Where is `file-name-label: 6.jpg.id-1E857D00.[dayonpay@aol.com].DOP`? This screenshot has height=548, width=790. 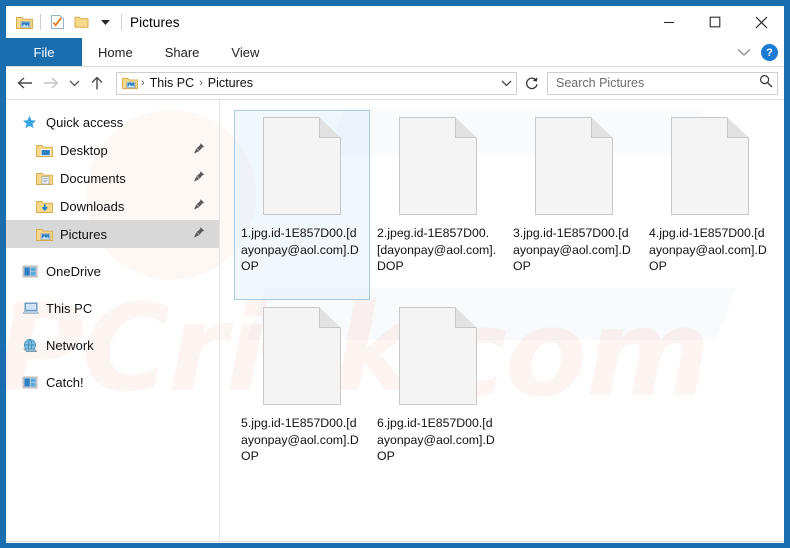
file-name-label: 6.jpg.id-1E857D00.[dayonpay@aol.com].DOP is located at coordinates (436, 439).